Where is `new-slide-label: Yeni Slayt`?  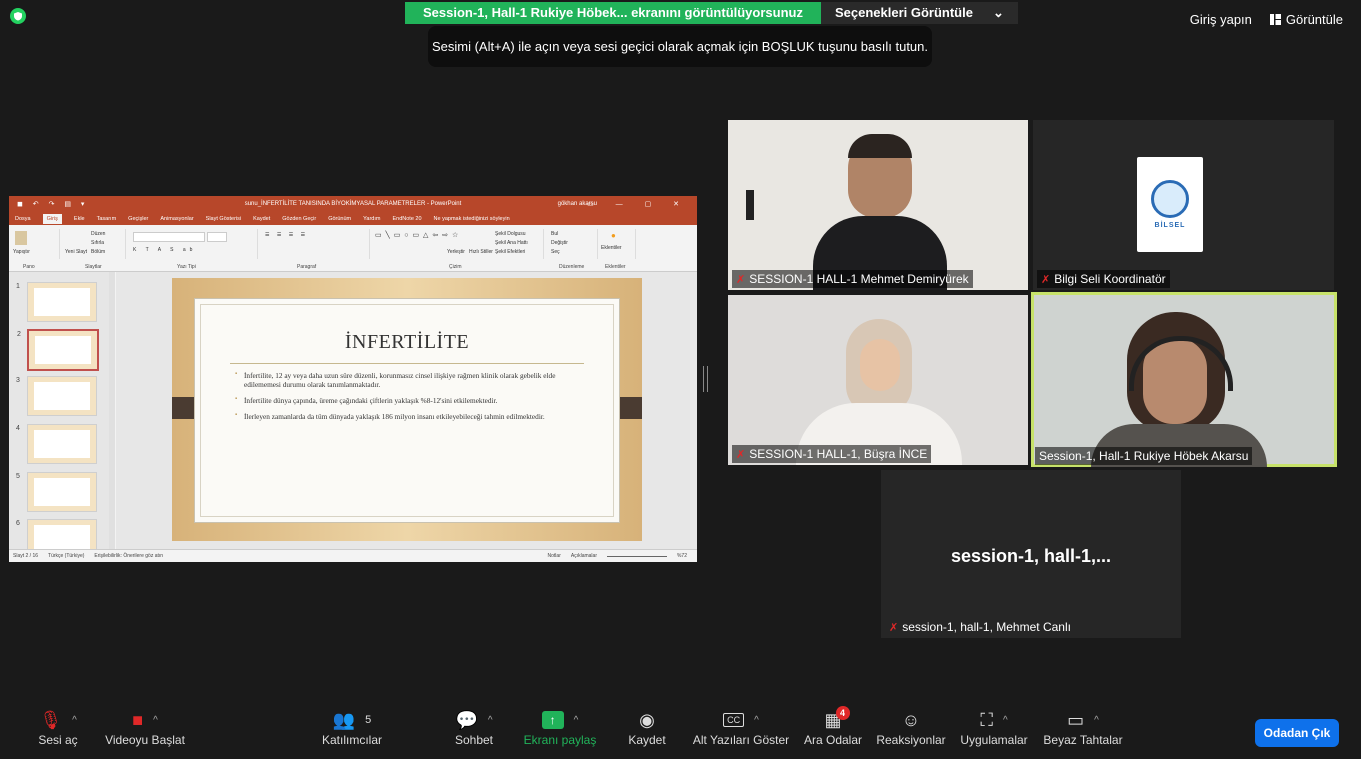 new-slide-label: Yeni Slayt is located at coordinates (76, 252).